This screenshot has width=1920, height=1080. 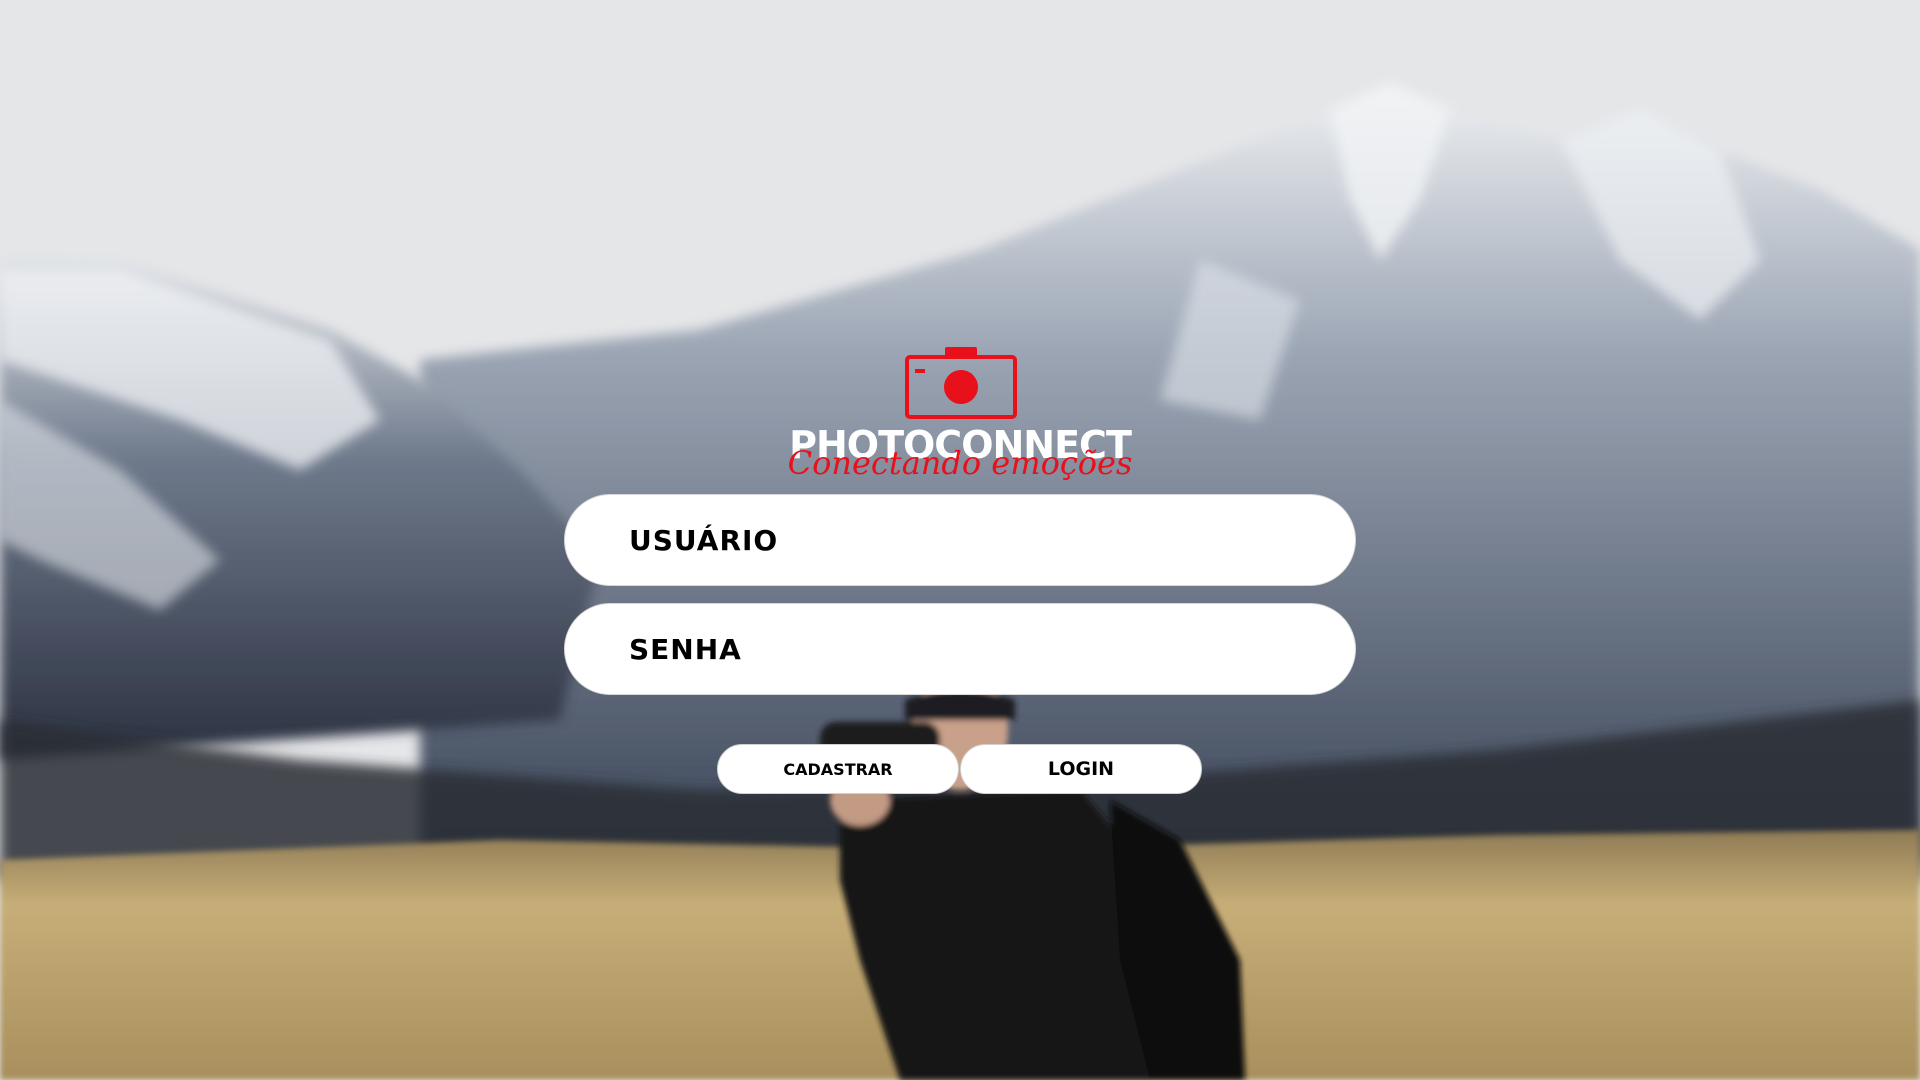 I want to click on photoconnect-logo: PHOTOCONNECT Conectando emoções, so click(x=960, y=415).